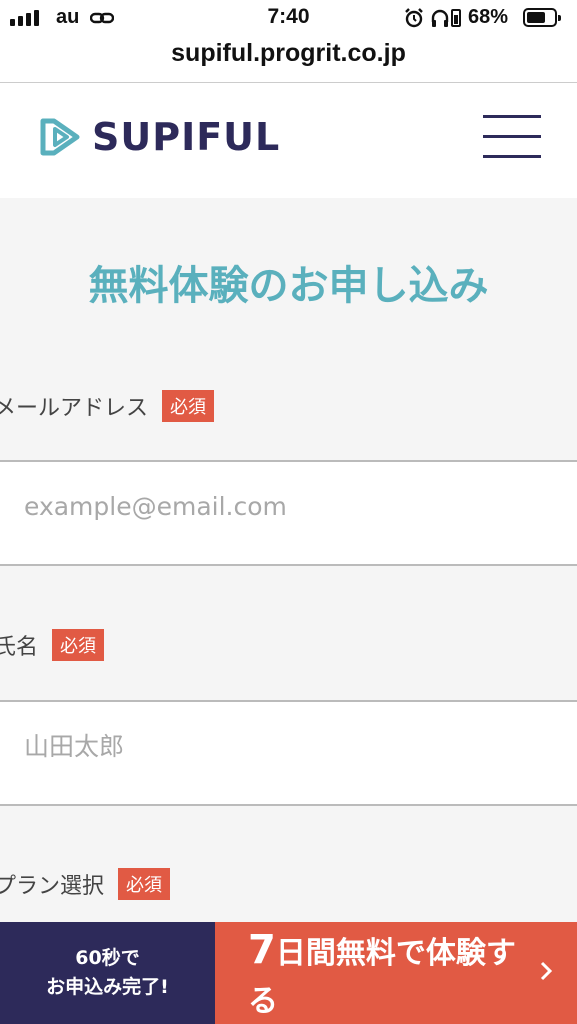  Describe the element at coordinates (414, 18) in the screenshot. I see `alarm-icon` at that location.